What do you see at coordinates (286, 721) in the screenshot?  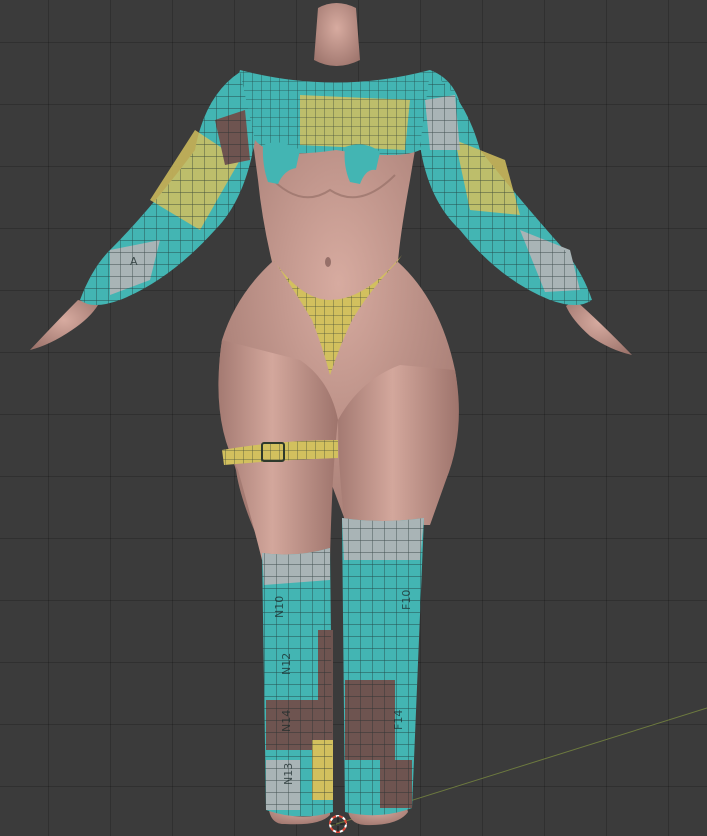 I see `uv-label: N14` at bounding box center [286, 721].